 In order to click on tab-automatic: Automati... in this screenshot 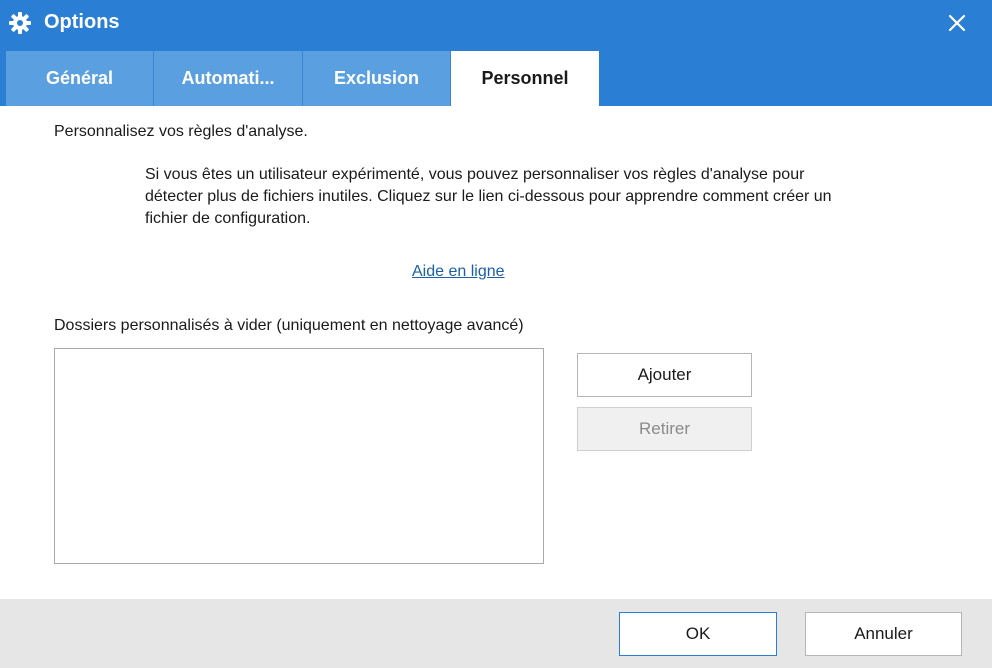, I will do `click(228, 78)`.